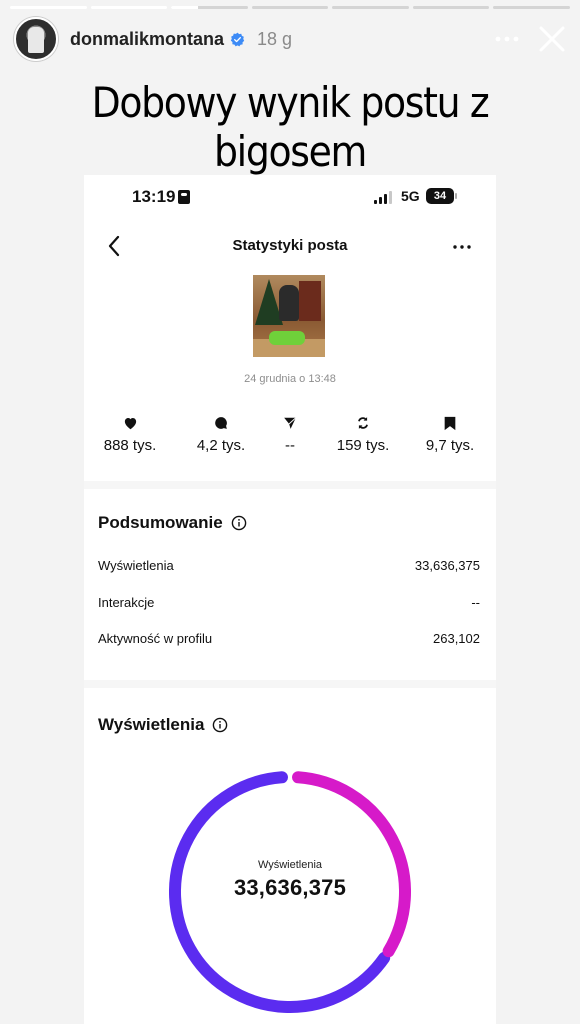 The height and width of the screenshot is (1024, 580). I want to click on summary-title: Podsumowanie, so click(160, 522).